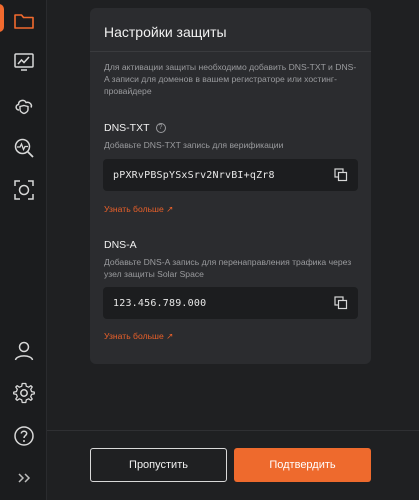 The image size is (419, 500). I want to click on gear-icon, so click(24, 393).